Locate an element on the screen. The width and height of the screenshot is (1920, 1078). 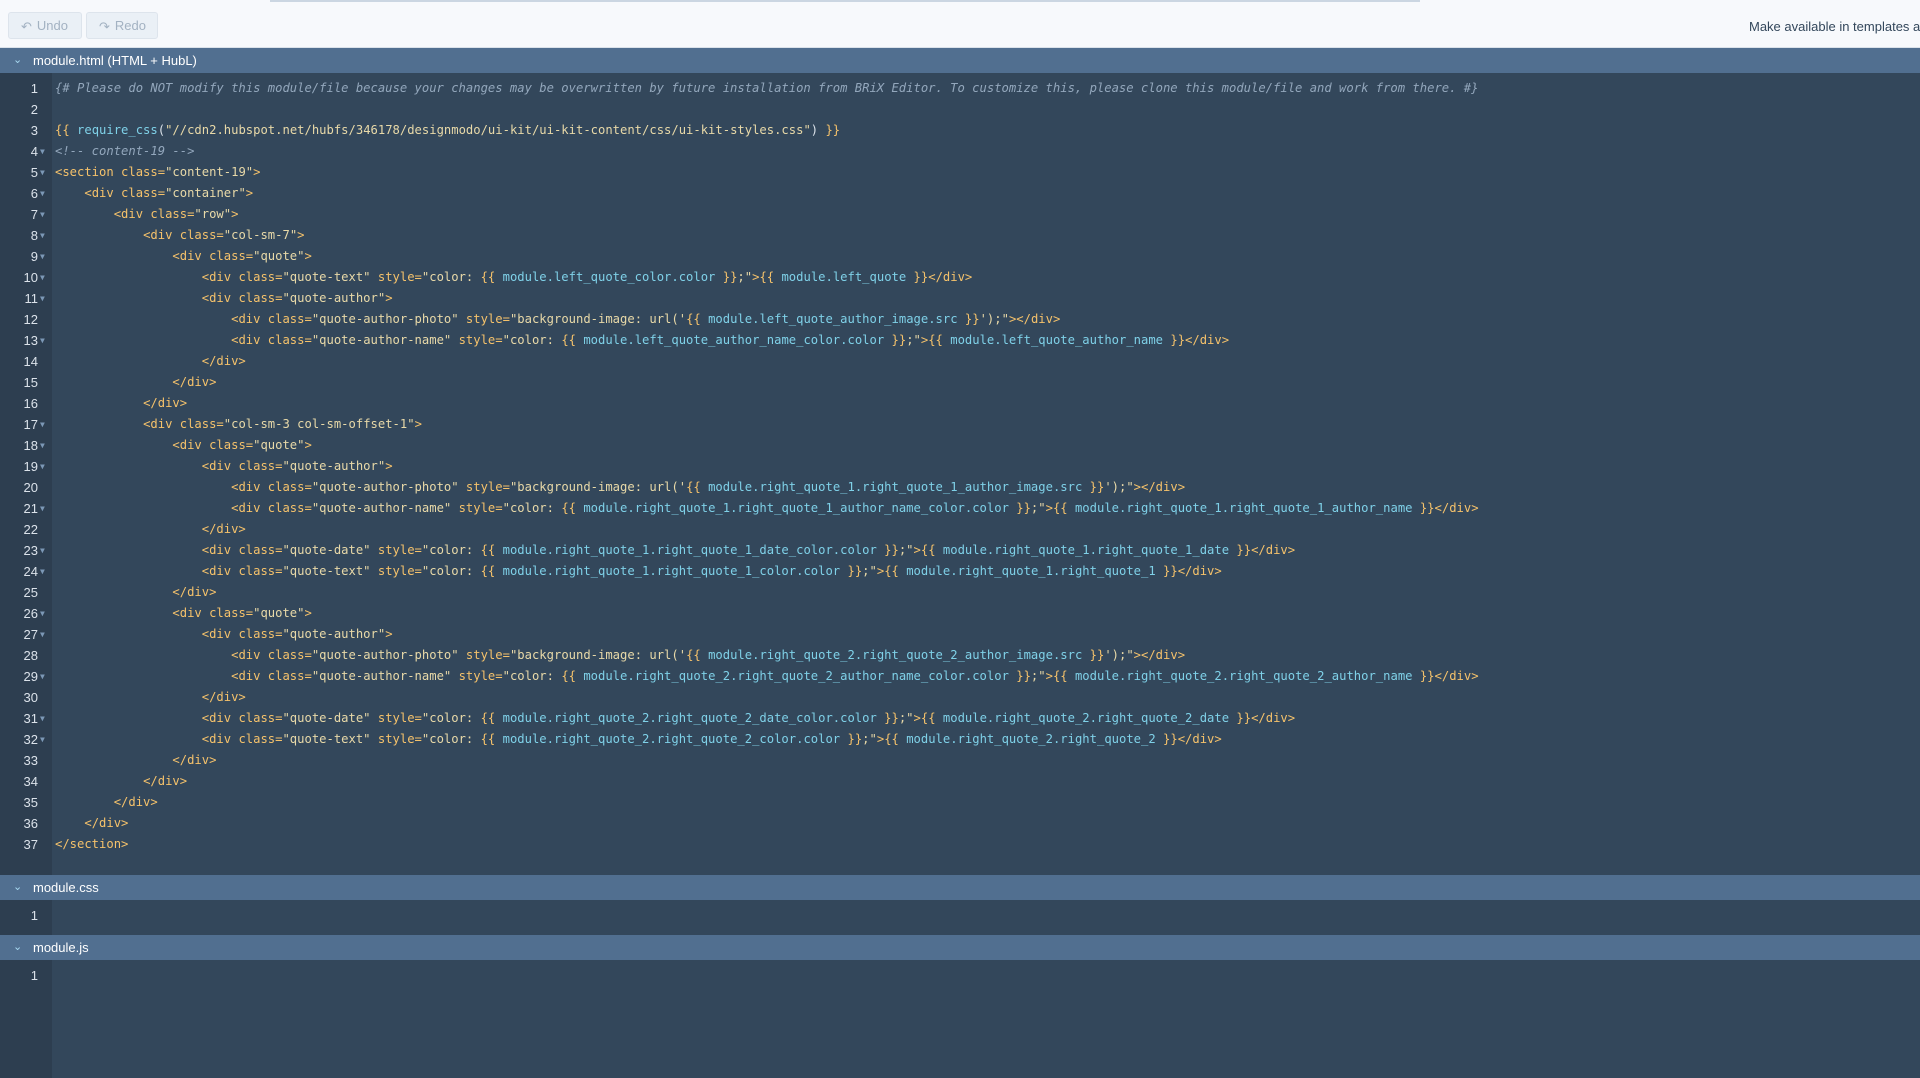
line-number: 30 is located at coordinates (30, 697).